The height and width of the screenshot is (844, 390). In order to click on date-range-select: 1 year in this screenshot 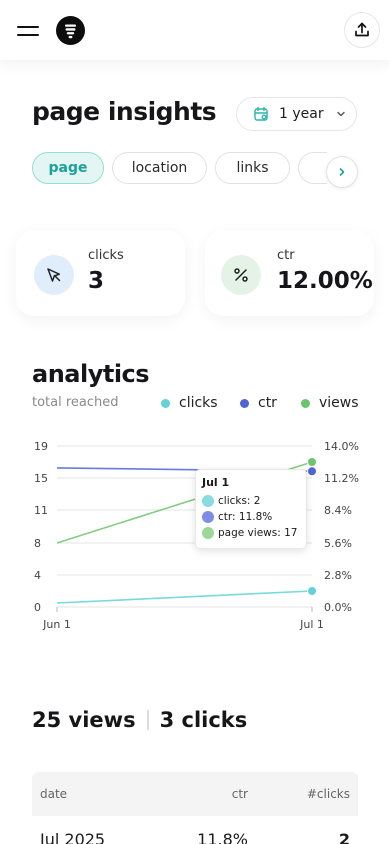, I will do `click(296, 114)`.